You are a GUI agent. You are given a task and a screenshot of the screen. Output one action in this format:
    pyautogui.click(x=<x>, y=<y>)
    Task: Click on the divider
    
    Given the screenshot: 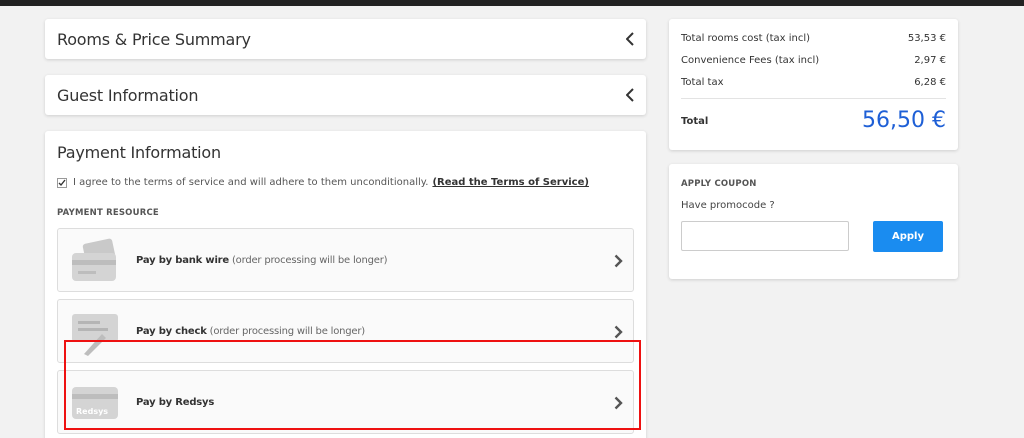 What is the action you would take?
    pyautogui.click(x=813, y=98)
    